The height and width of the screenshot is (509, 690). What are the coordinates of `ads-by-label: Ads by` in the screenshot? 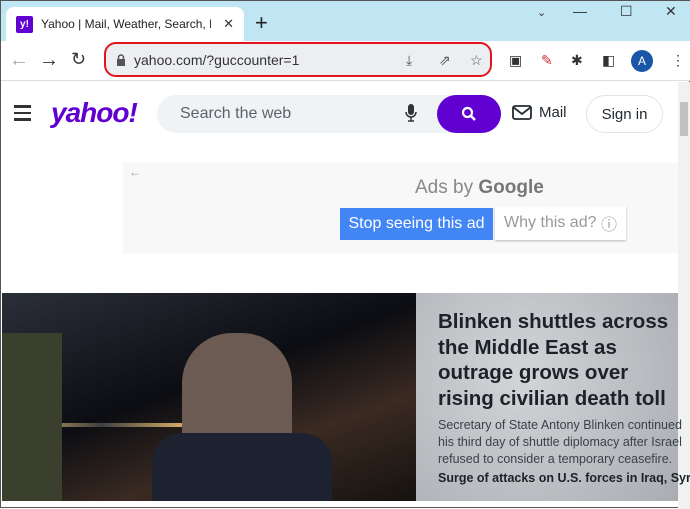 It's located at (444, 187).